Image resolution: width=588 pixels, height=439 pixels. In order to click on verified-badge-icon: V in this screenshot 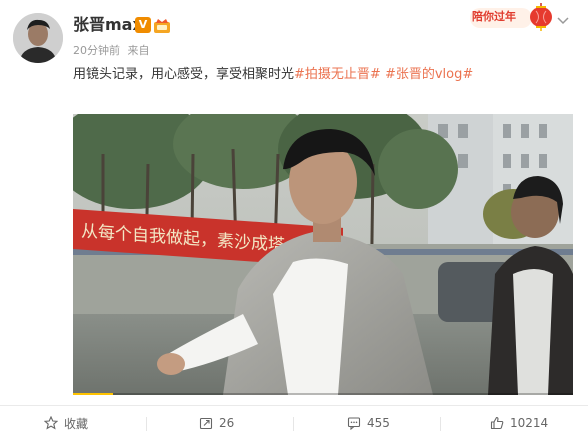, I will do `click(143, 25)`.